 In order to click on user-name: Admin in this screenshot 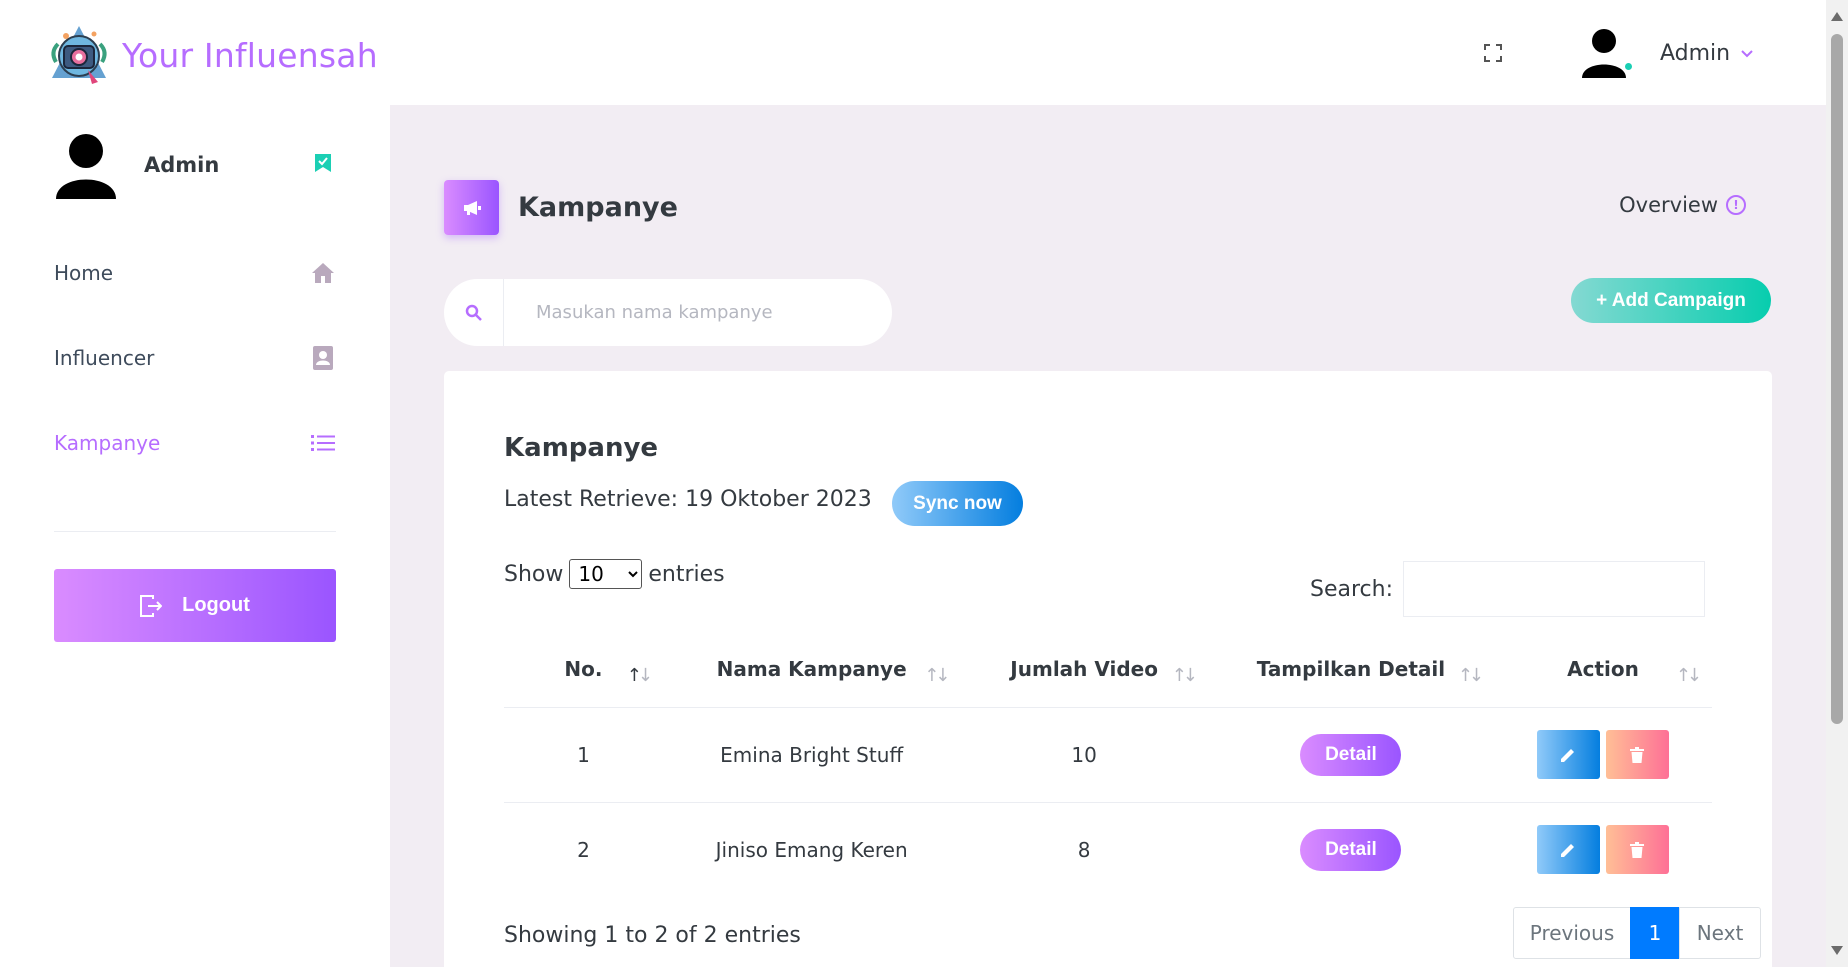, I will do `click(1695, 53)`.